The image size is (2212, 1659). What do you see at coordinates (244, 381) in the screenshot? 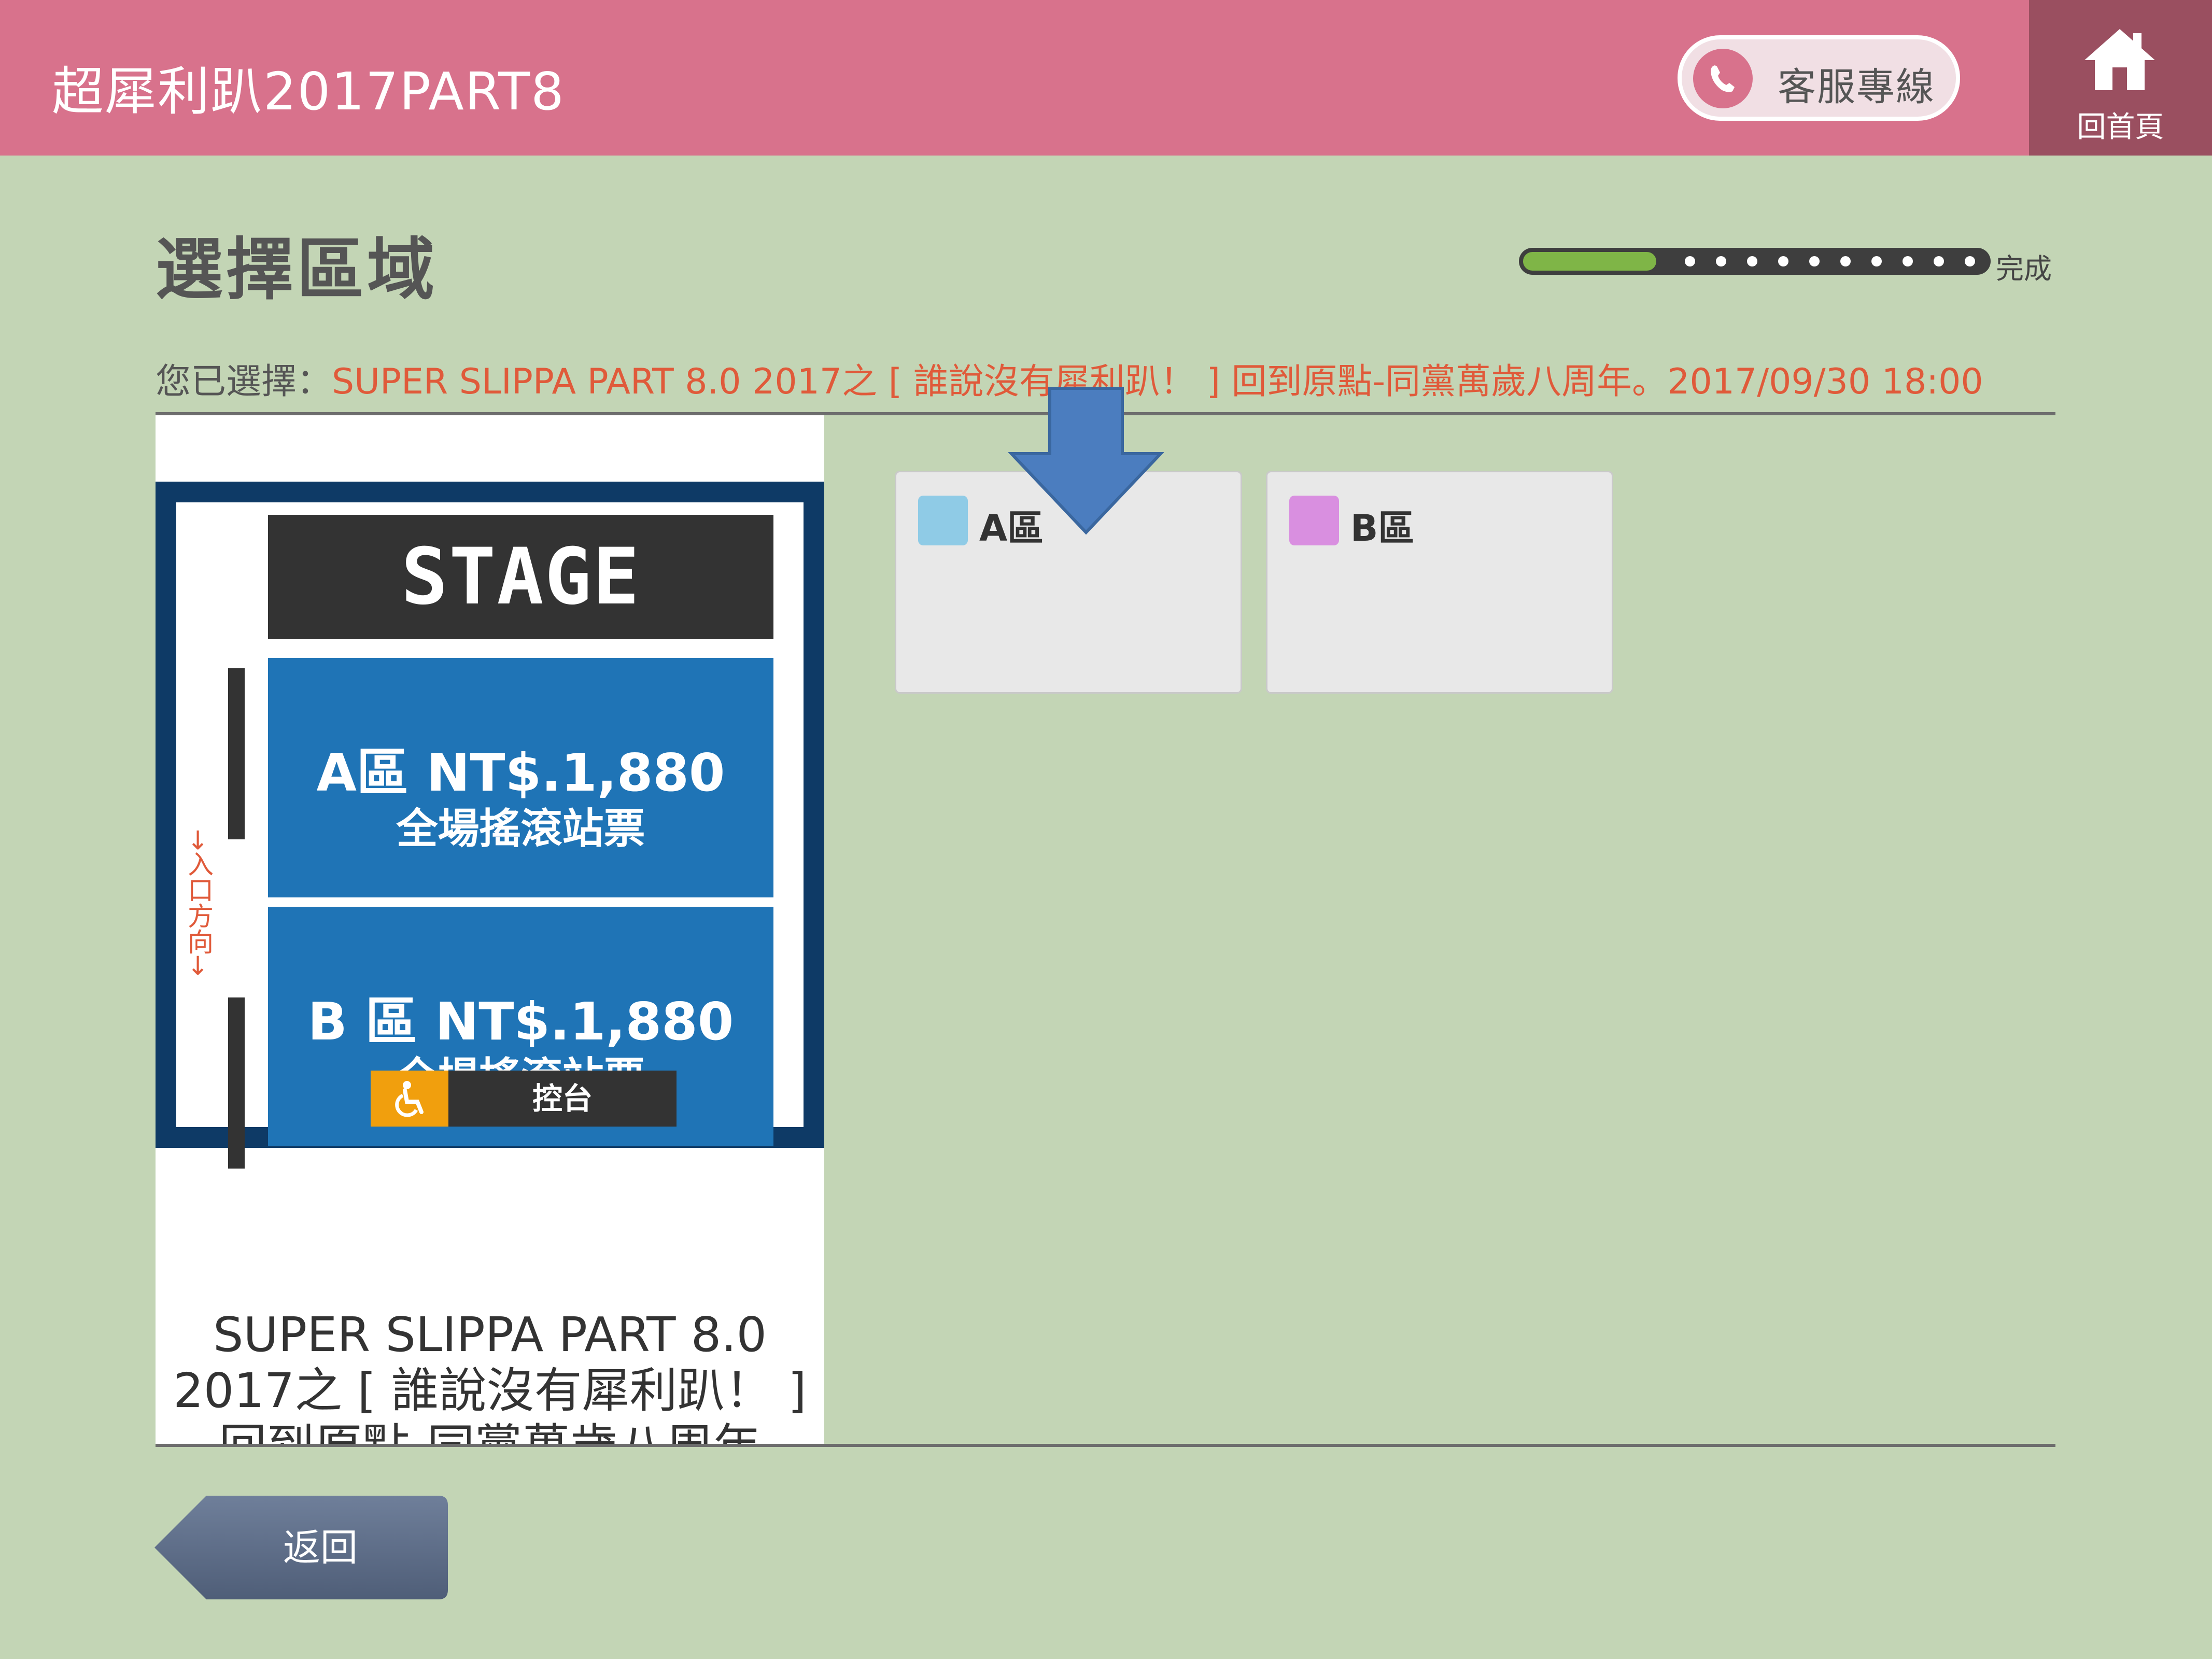
I see `selected-label: 您已選擇：` at bounding box center [244, 381].